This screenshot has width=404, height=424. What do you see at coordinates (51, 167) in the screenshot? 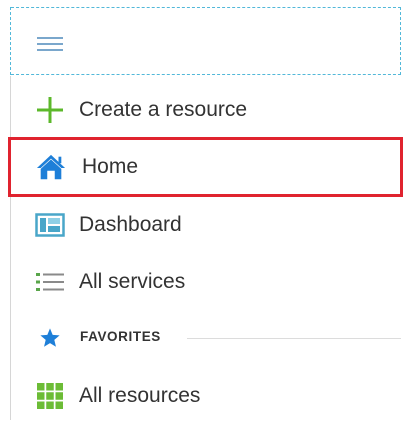
I see `home-icon` at bounding box center [51, 167].